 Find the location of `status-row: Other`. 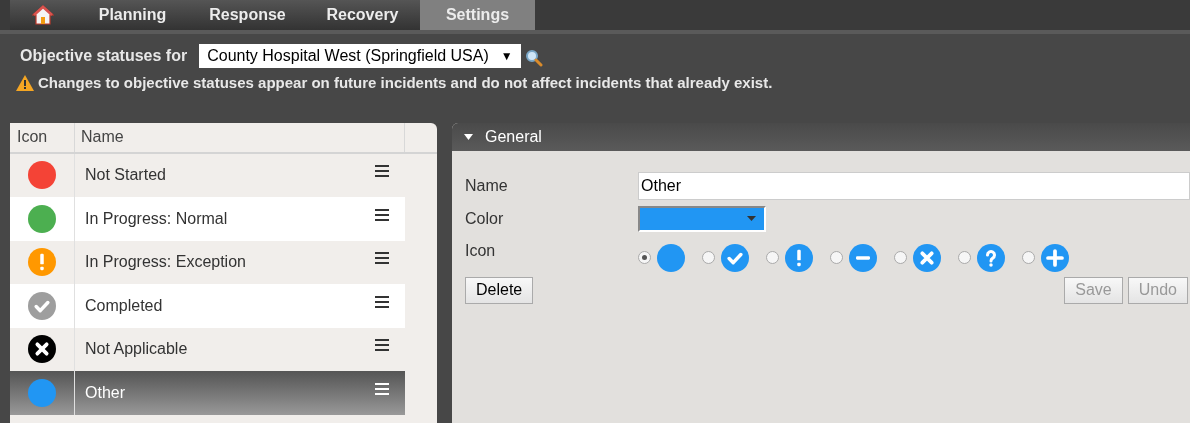

status-row: Other is located at coordinates (207, 393).